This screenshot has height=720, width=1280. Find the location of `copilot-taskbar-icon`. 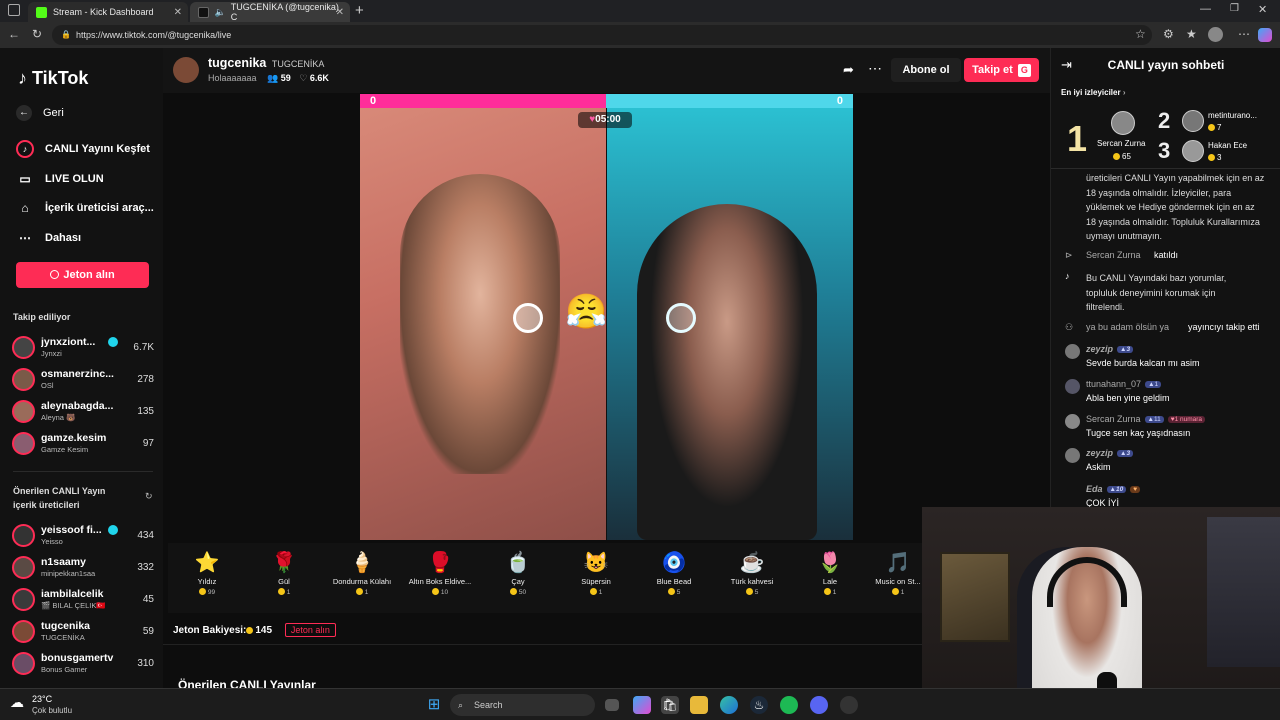

copilot-taskbar-icon is located at coordinates (642, 705).